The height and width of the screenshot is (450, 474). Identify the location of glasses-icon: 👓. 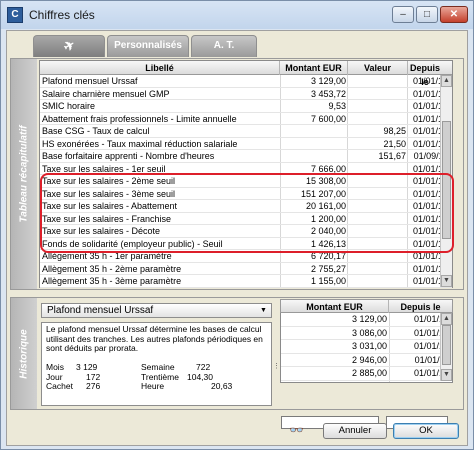
(296, 430).